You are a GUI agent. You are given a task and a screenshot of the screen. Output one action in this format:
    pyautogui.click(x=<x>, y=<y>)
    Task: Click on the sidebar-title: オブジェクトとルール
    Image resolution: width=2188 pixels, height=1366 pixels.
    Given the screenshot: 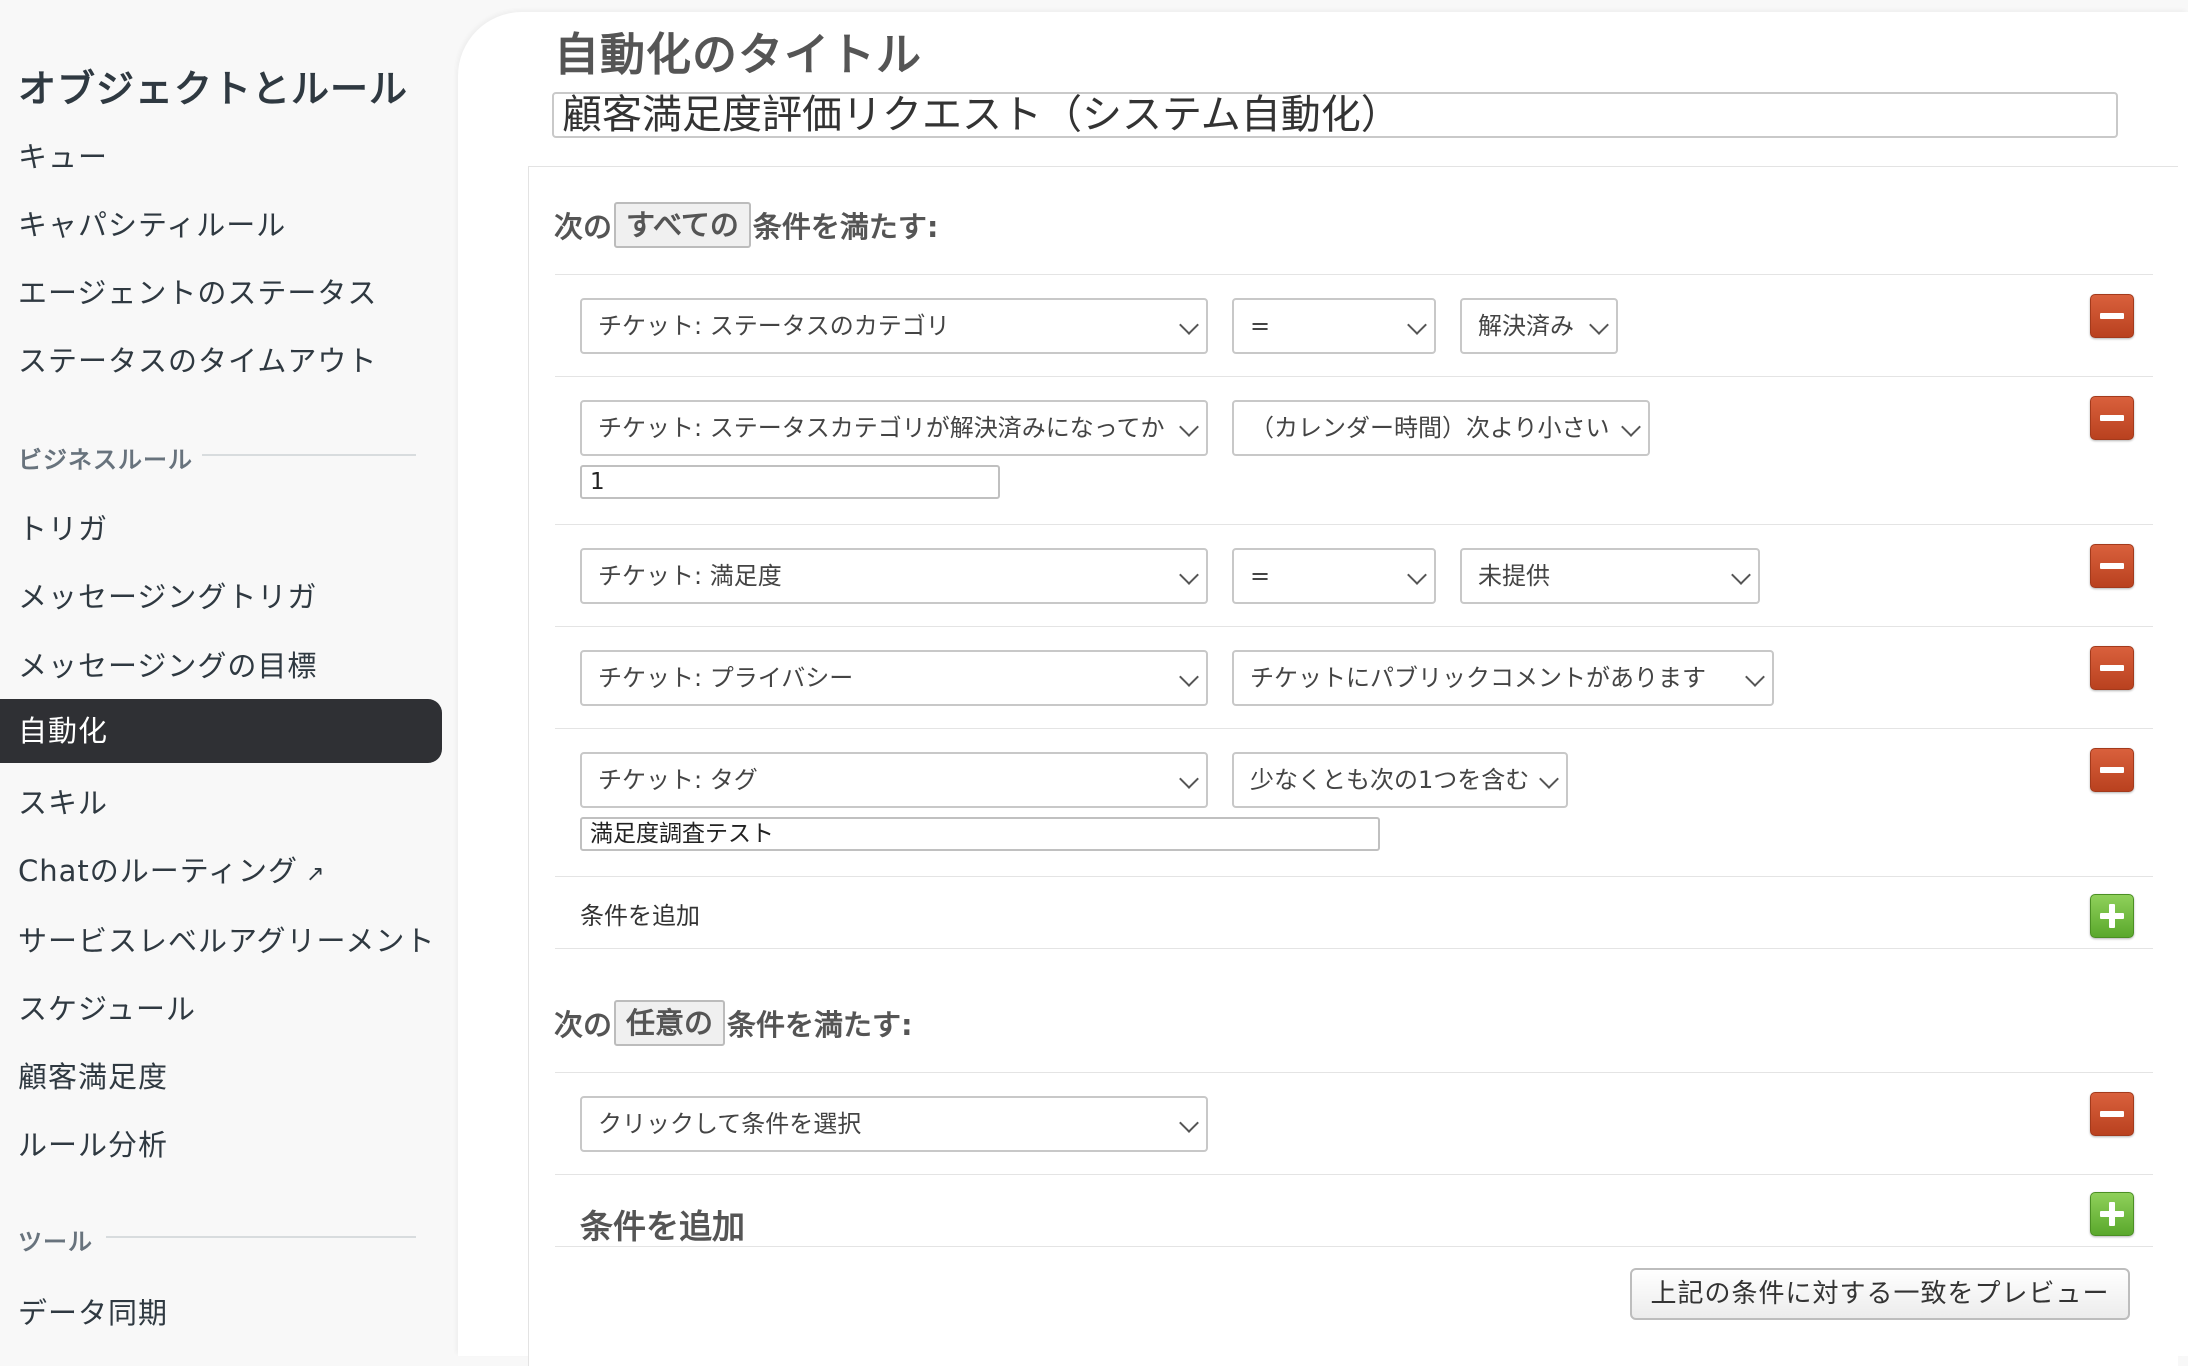 What is the action you would take?
    pyautogui.click(x=213, y=89)
    